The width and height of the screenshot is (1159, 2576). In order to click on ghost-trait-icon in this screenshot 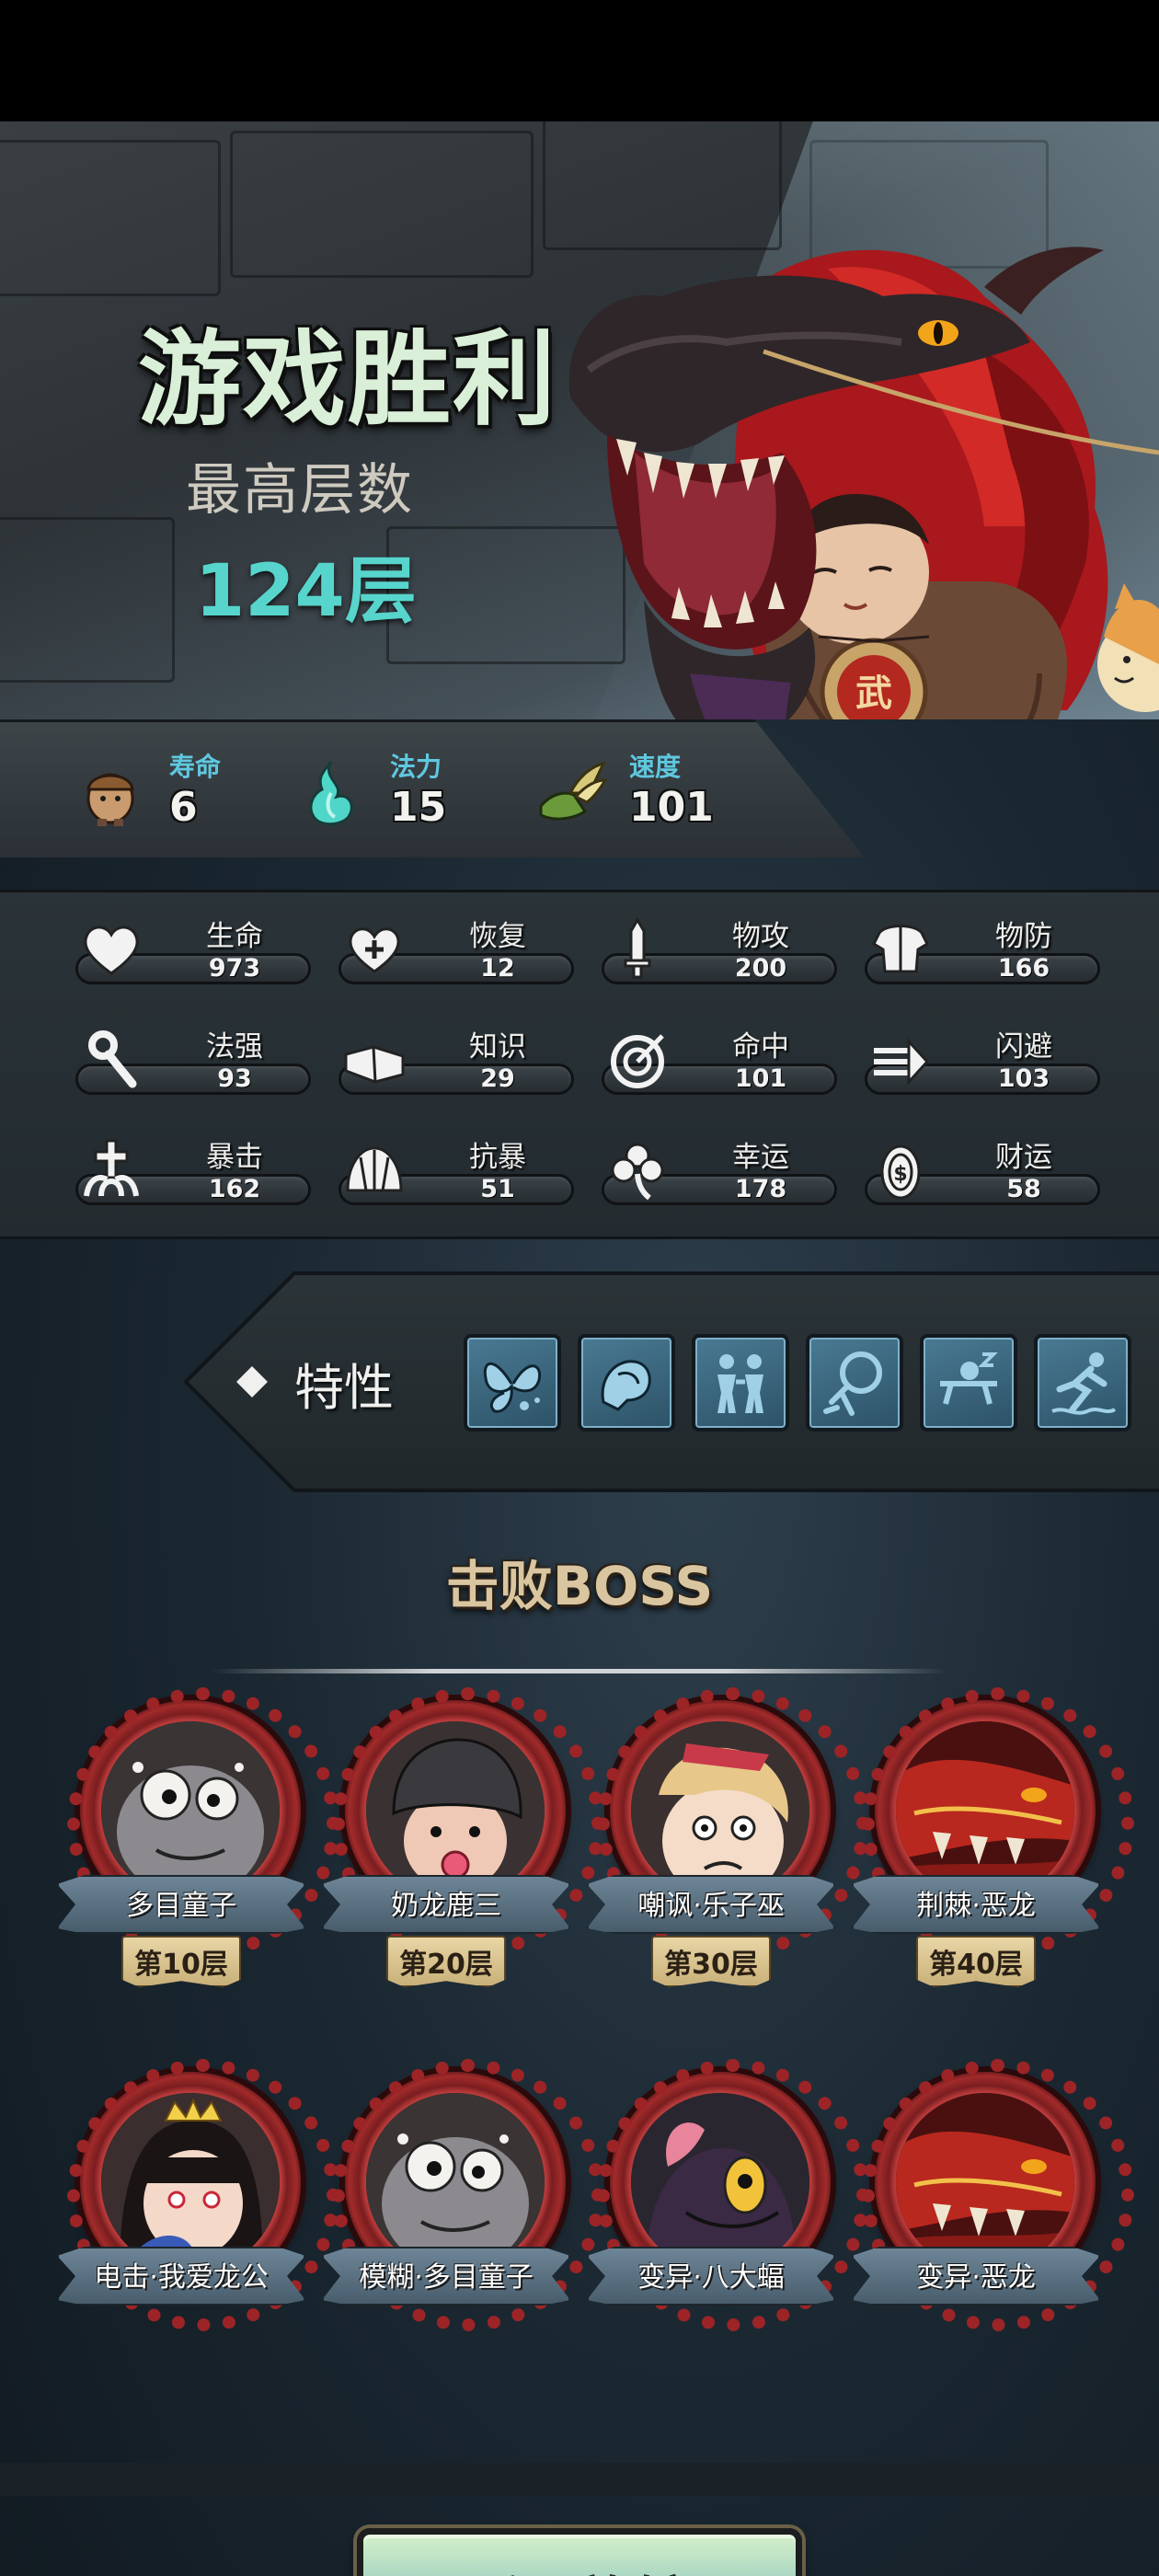, I will do `click(852, 1383)`.